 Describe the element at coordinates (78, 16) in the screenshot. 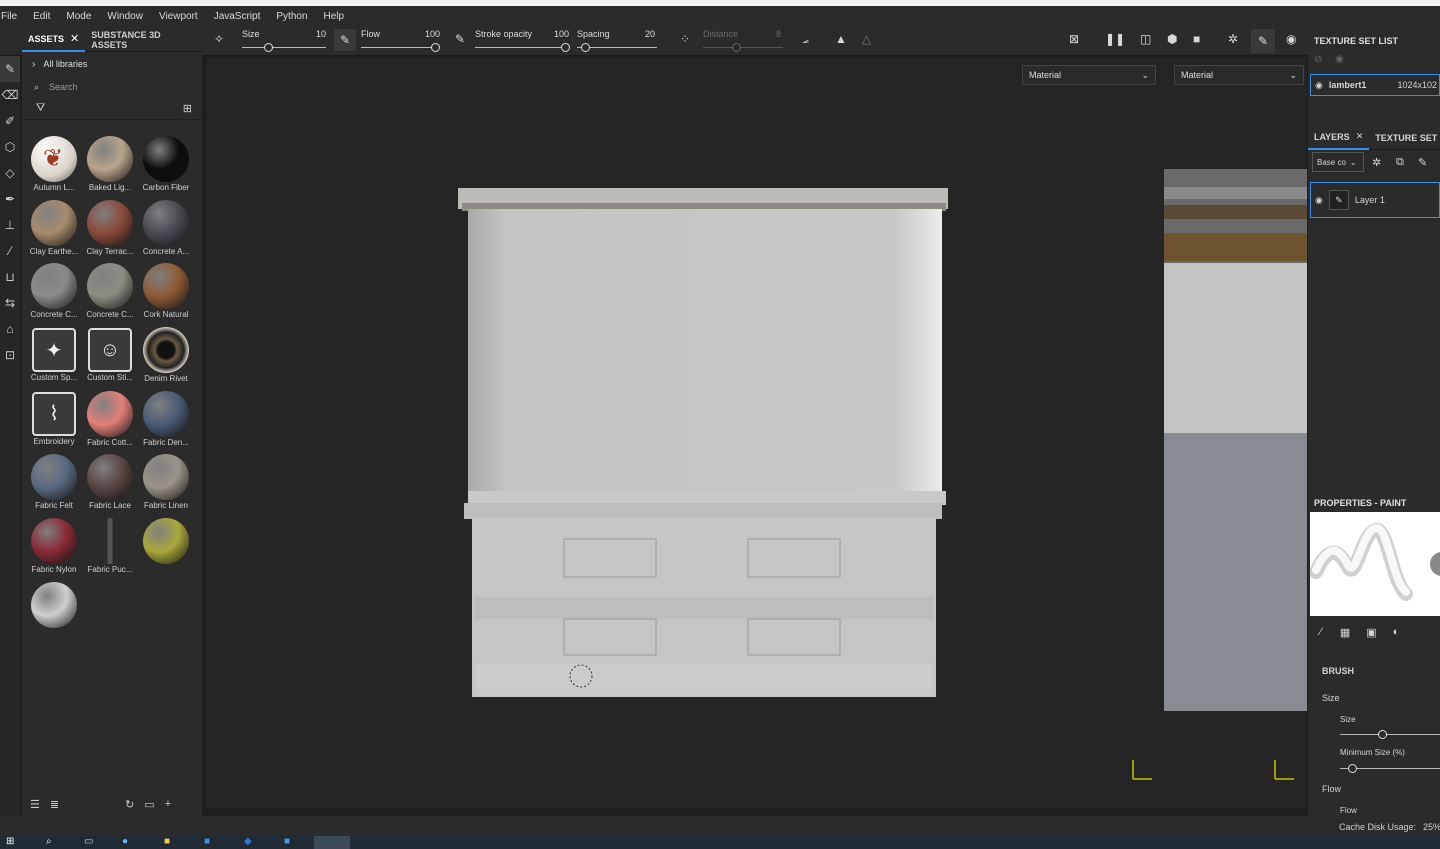

I see `menu-mode: Mode` at that location.